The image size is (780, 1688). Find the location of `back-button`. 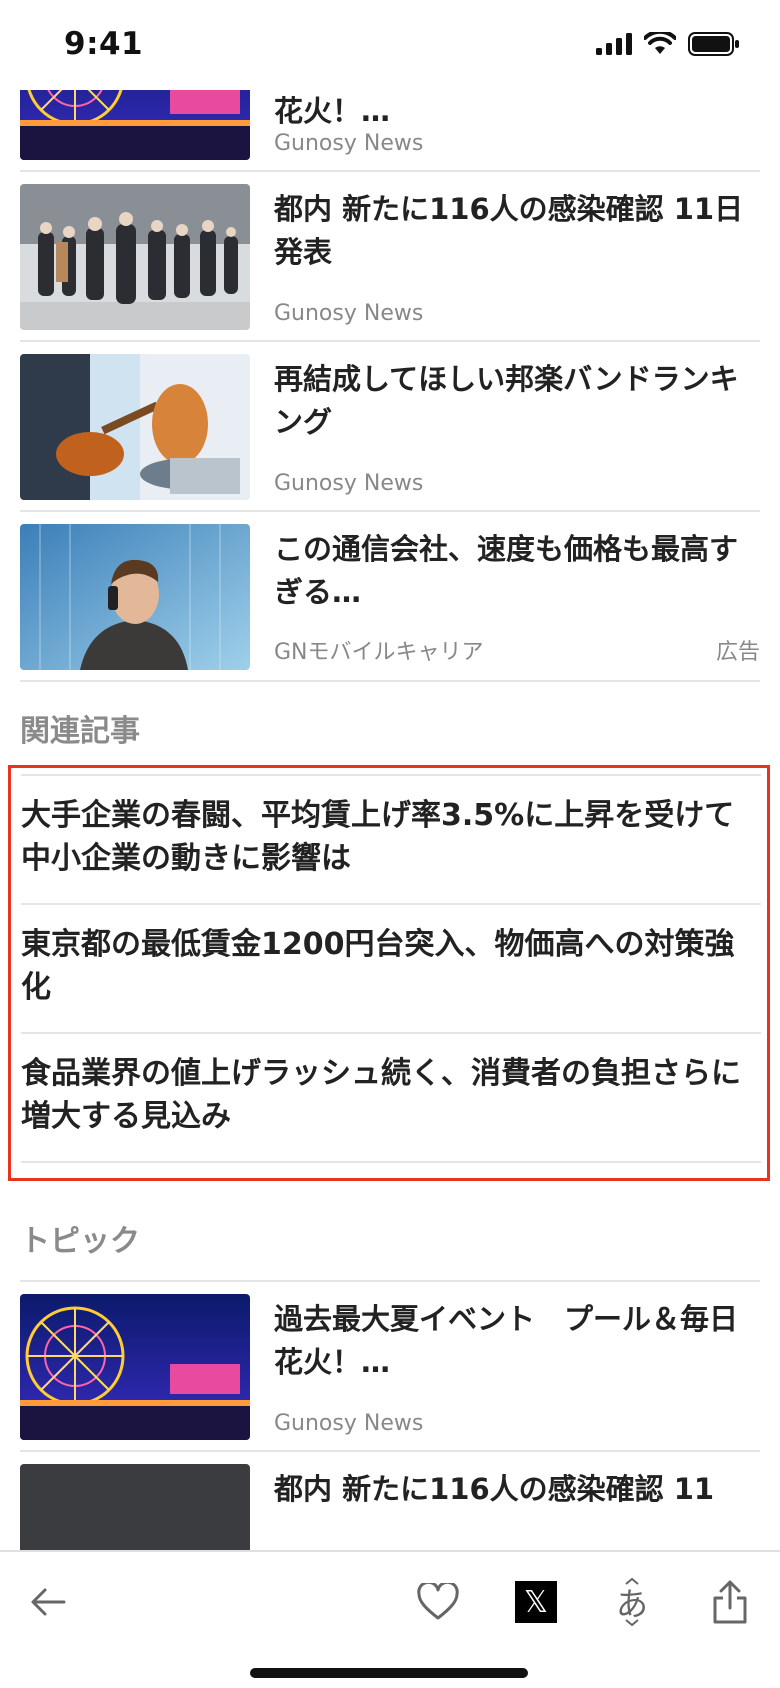

back-button is located at coordinates (48, 1602).